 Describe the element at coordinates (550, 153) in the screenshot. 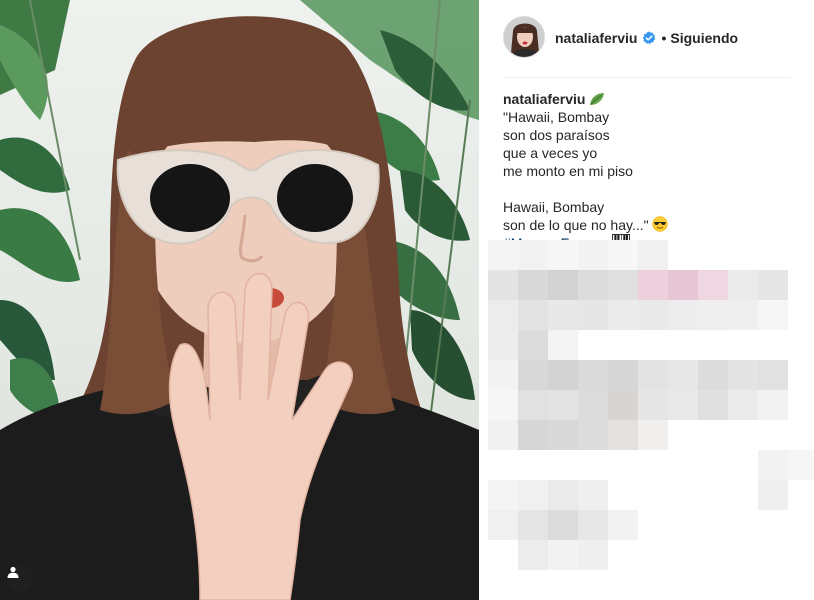

I see `caption-line: que a veces yo` at that location.